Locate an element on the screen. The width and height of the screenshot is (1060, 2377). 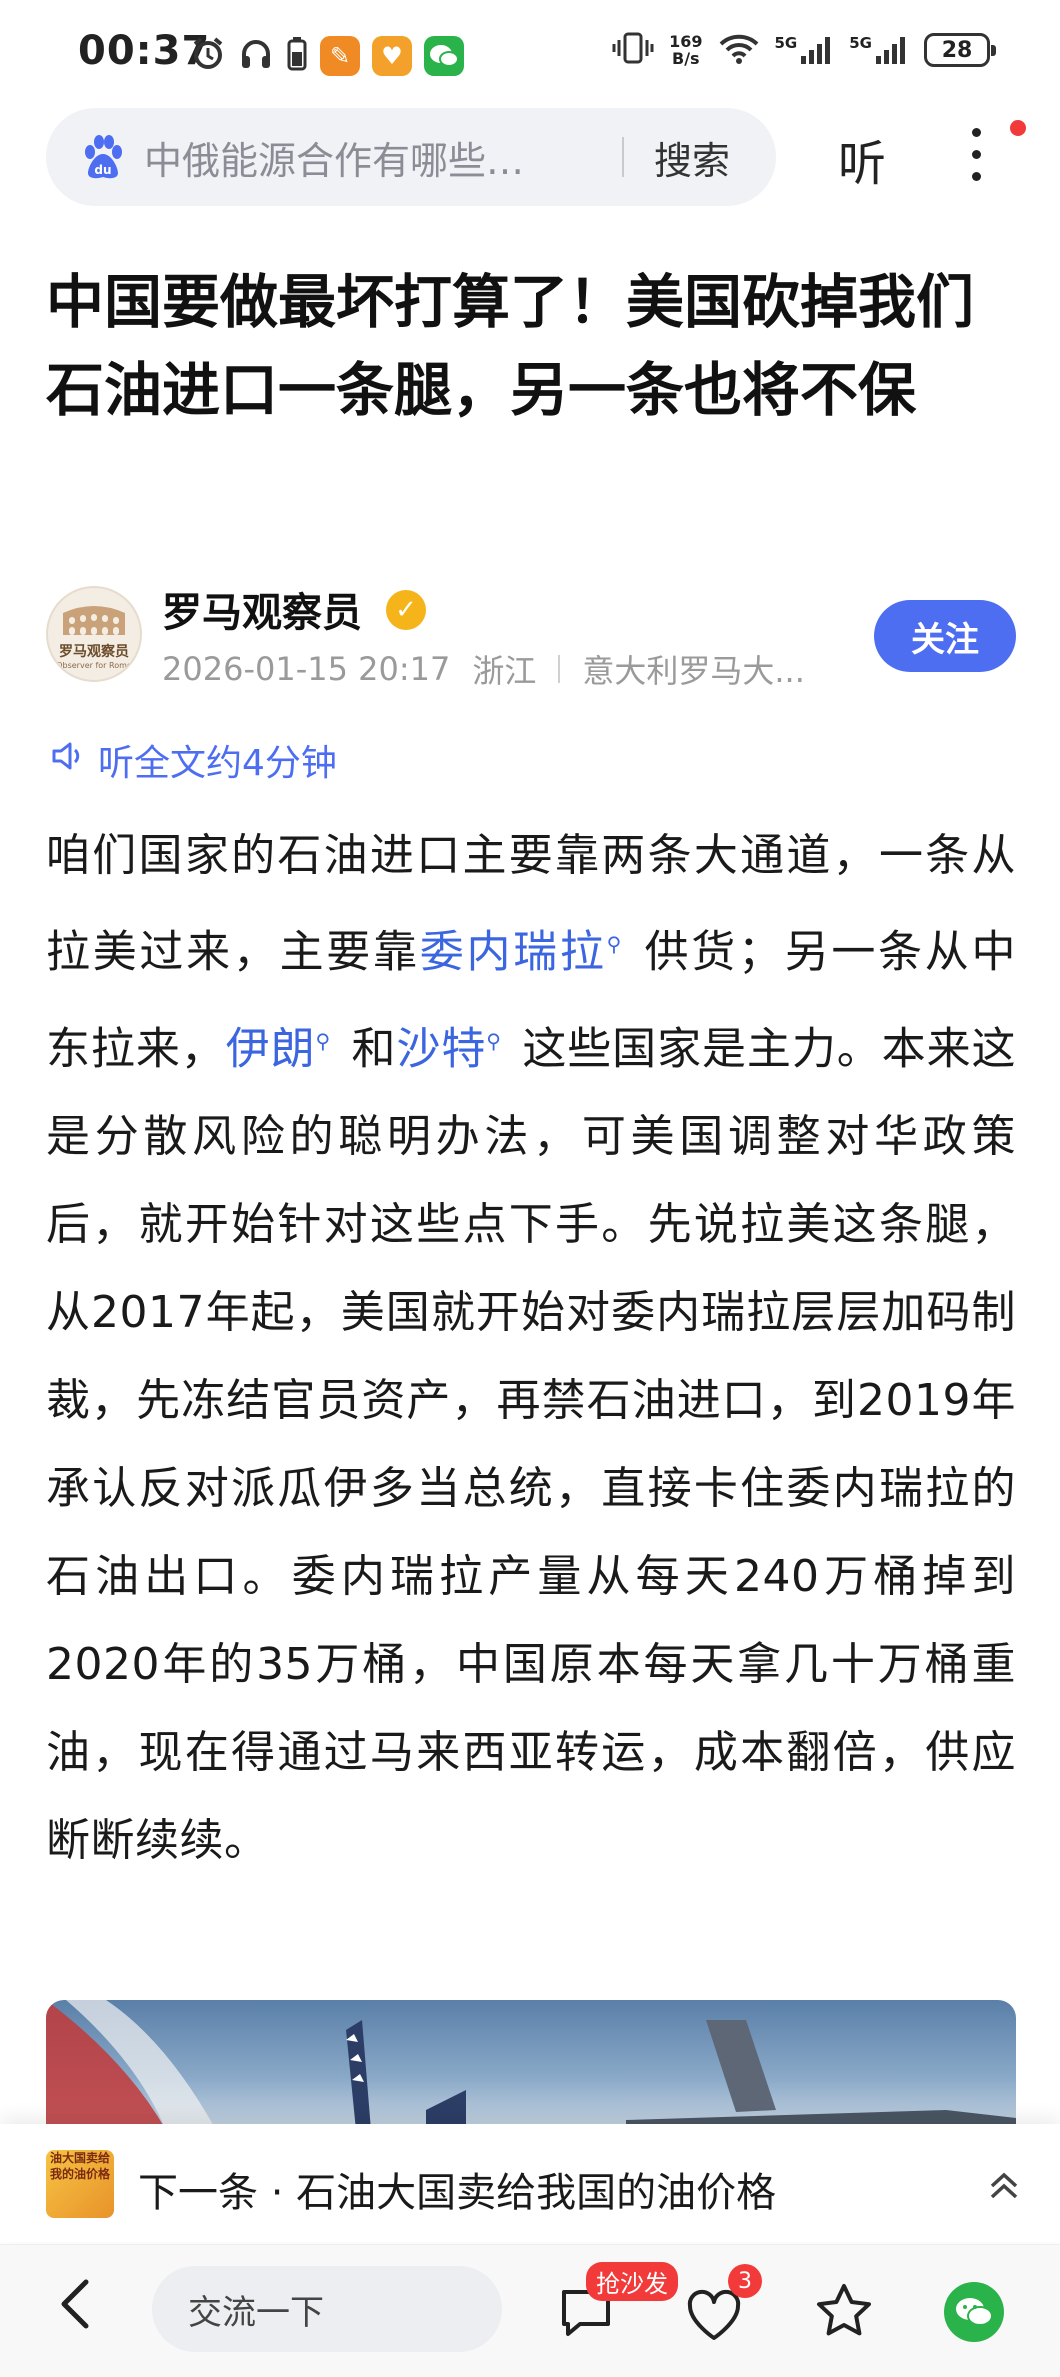
search-divider is located at coordinates (623, 157).